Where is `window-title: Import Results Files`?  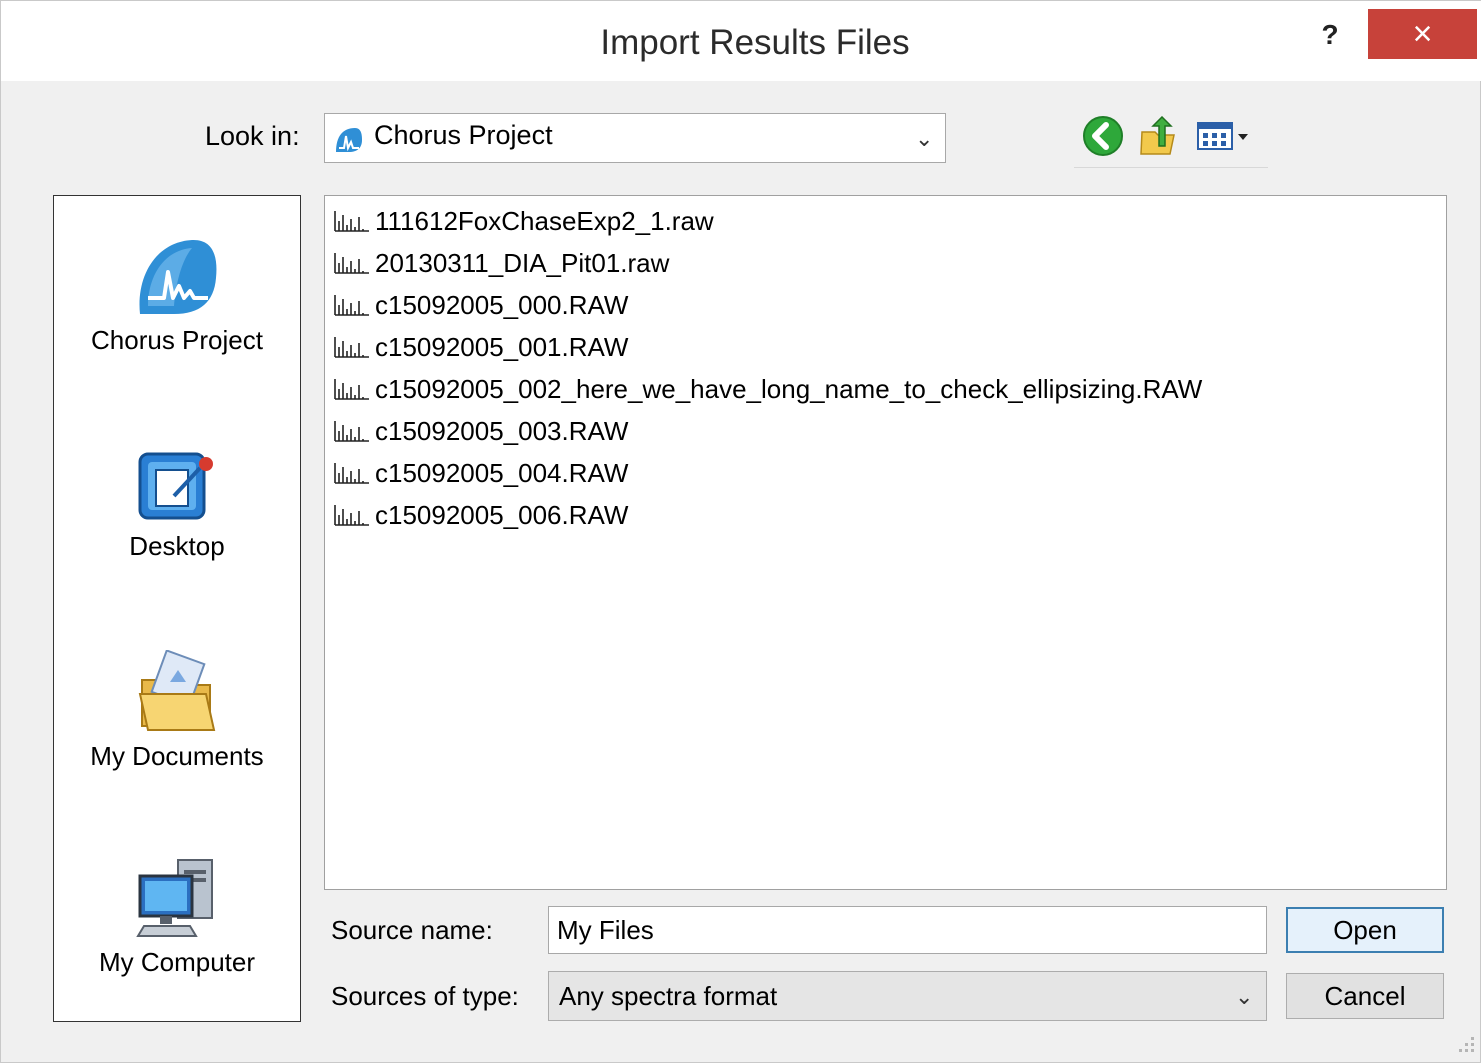
window-title: Import Results Files is located at coordinates (755, 42).